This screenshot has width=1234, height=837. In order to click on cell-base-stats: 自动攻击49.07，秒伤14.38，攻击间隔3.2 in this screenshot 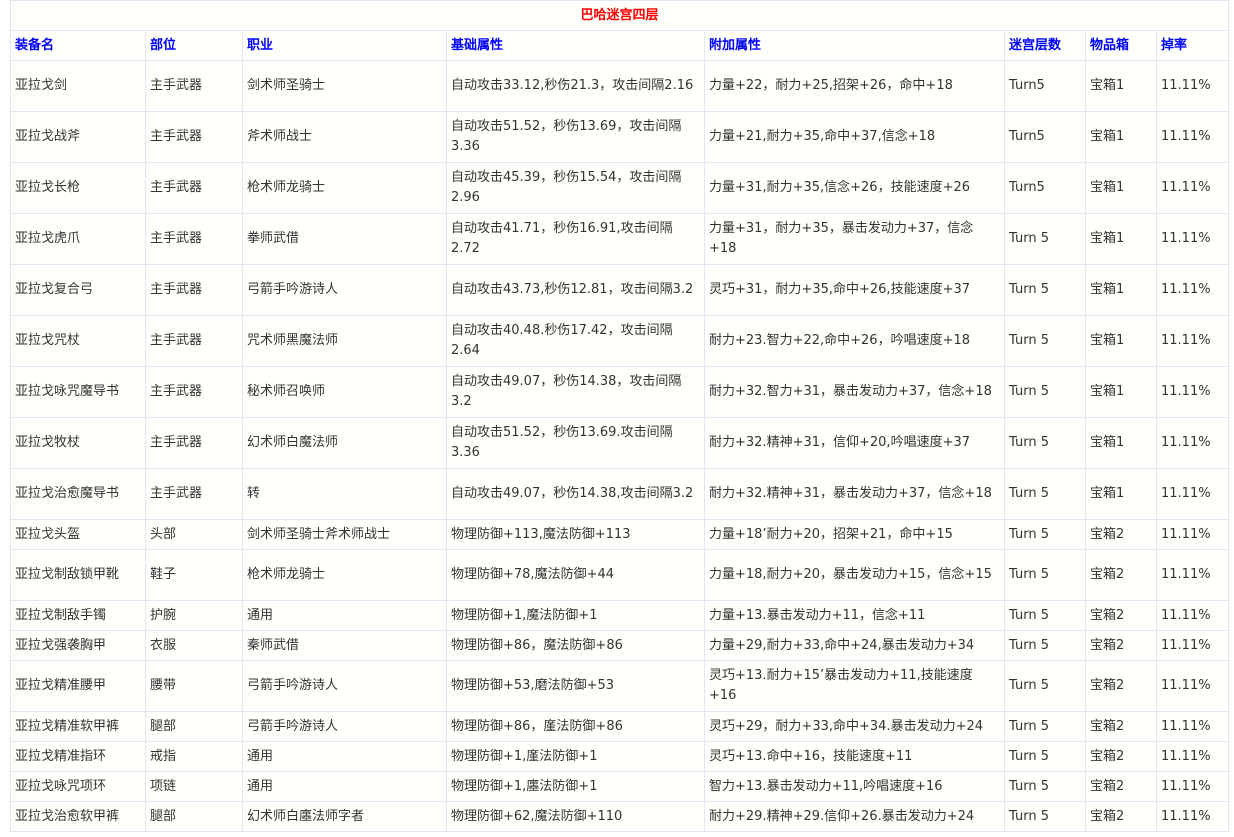, I will do `click(575, 392)`.